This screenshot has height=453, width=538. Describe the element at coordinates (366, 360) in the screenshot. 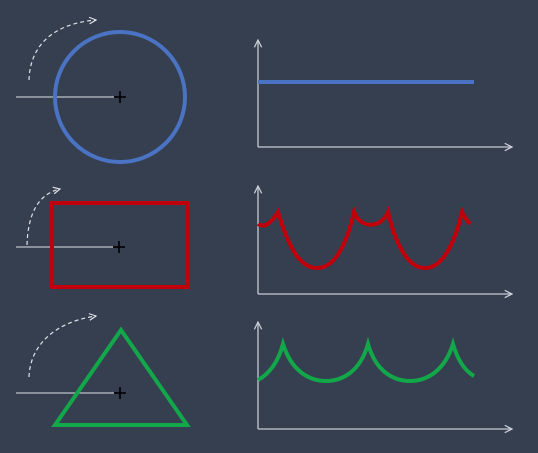

I see `triangle-height-profile` at that location.